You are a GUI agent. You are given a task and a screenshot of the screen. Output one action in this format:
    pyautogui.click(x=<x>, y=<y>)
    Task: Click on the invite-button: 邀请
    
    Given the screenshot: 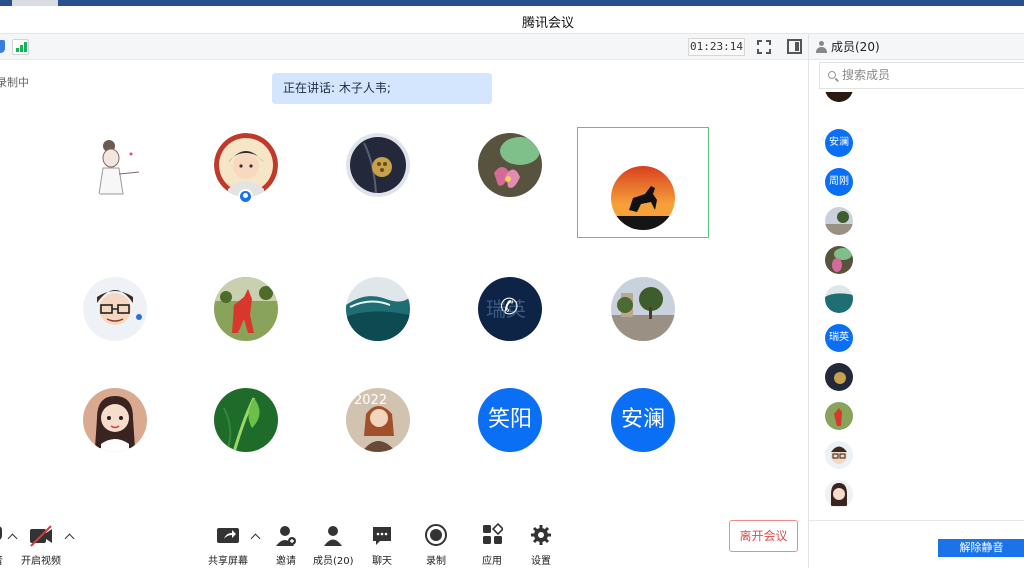 What is the action you would take?
    pyautogui.click(x=286, y=543)
    